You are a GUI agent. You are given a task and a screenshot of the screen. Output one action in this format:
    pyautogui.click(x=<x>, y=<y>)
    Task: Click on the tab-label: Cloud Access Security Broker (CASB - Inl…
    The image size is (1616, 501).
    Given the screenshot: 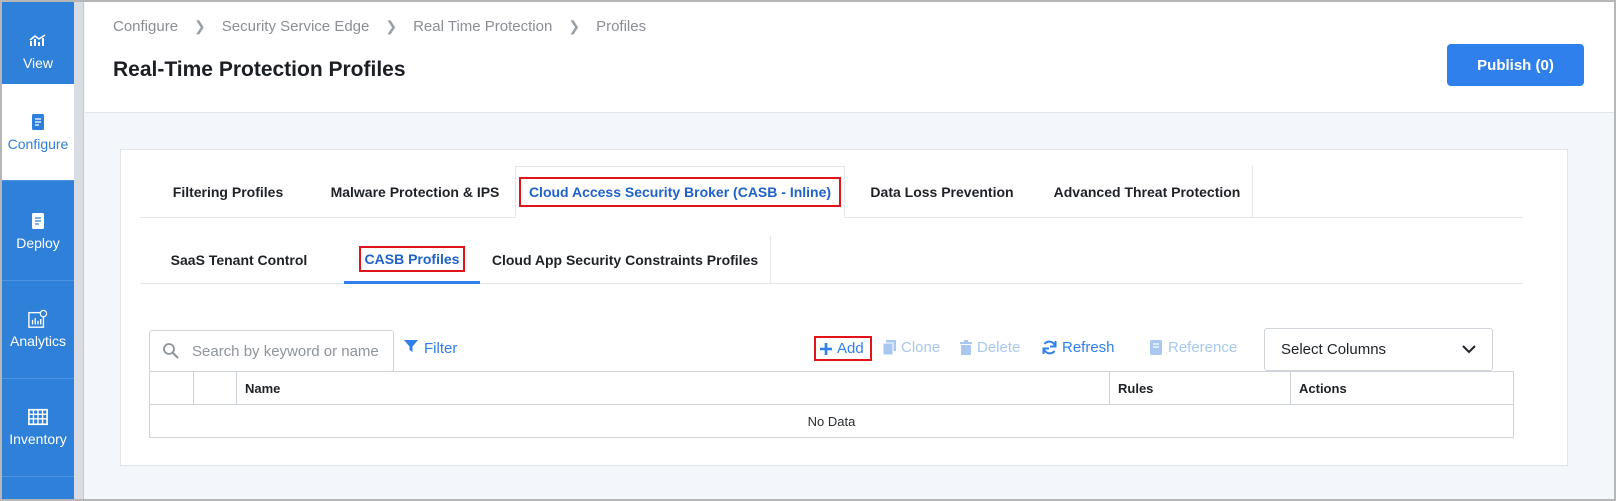 What is the action you would take?
    pyautogui.click(x=680, y=192)
    